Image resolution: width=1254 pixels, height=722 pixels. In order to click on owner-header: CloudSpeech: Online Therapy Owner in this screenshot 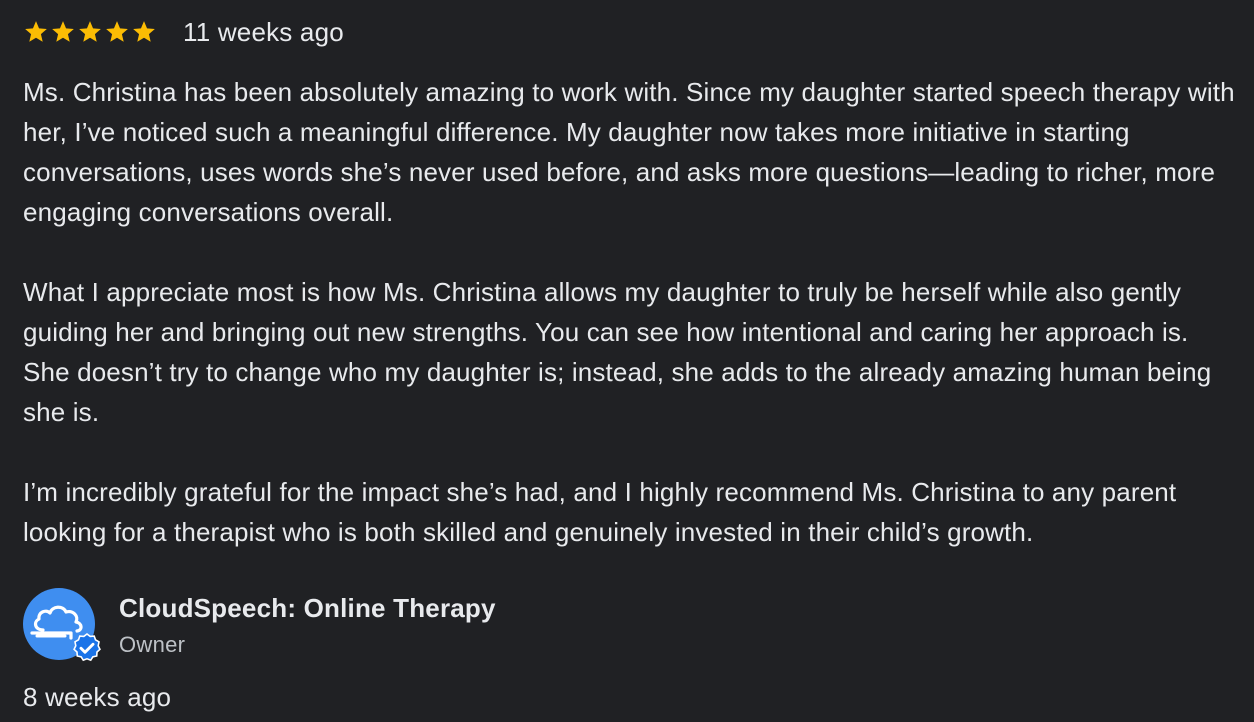, I will do `click(523, 625)`.